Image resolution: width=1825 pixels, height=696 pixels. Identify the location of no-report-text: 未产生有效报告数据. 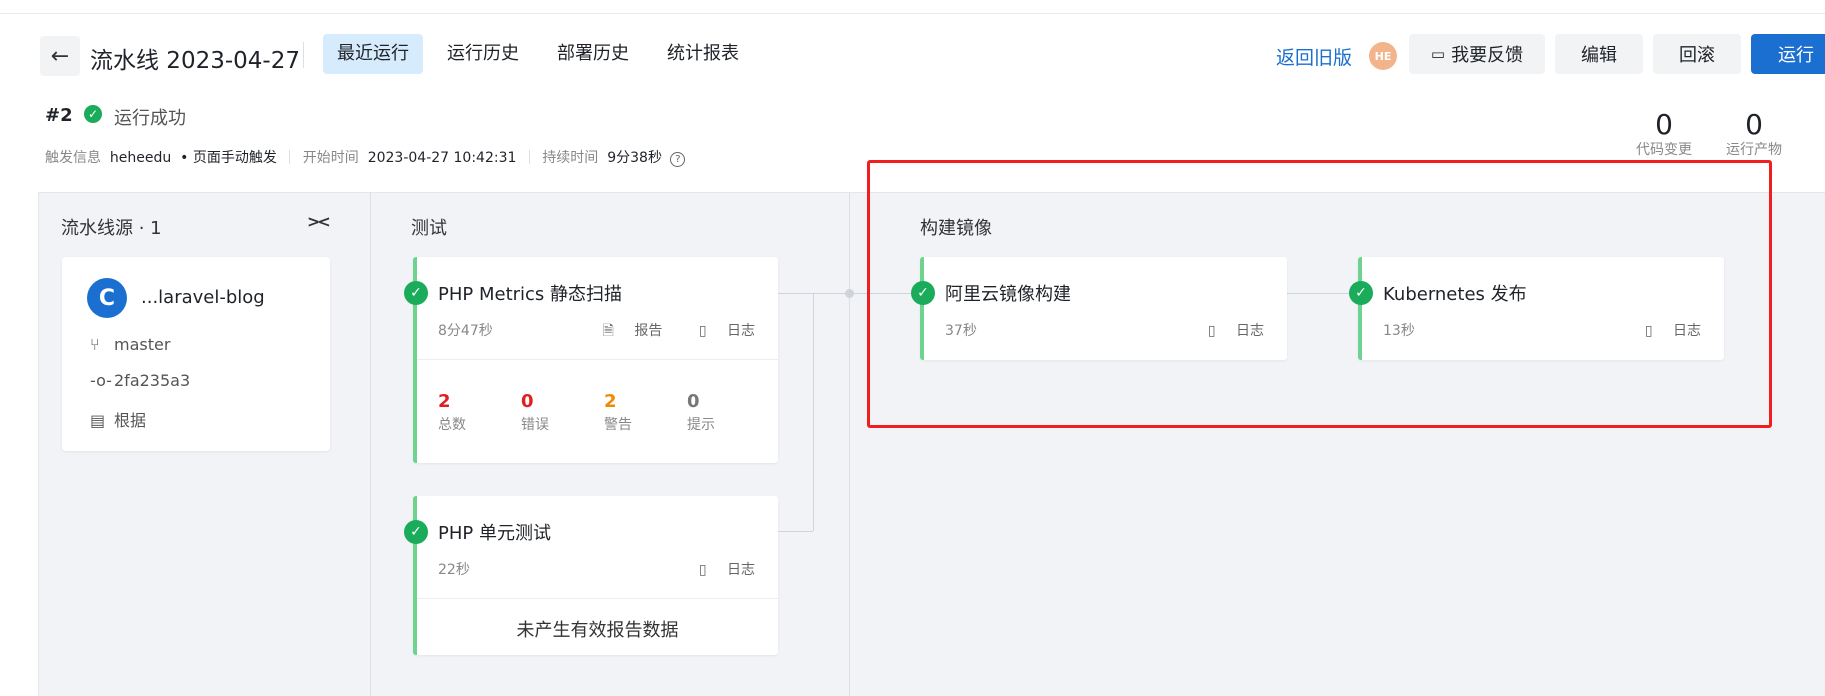
(597, 630).